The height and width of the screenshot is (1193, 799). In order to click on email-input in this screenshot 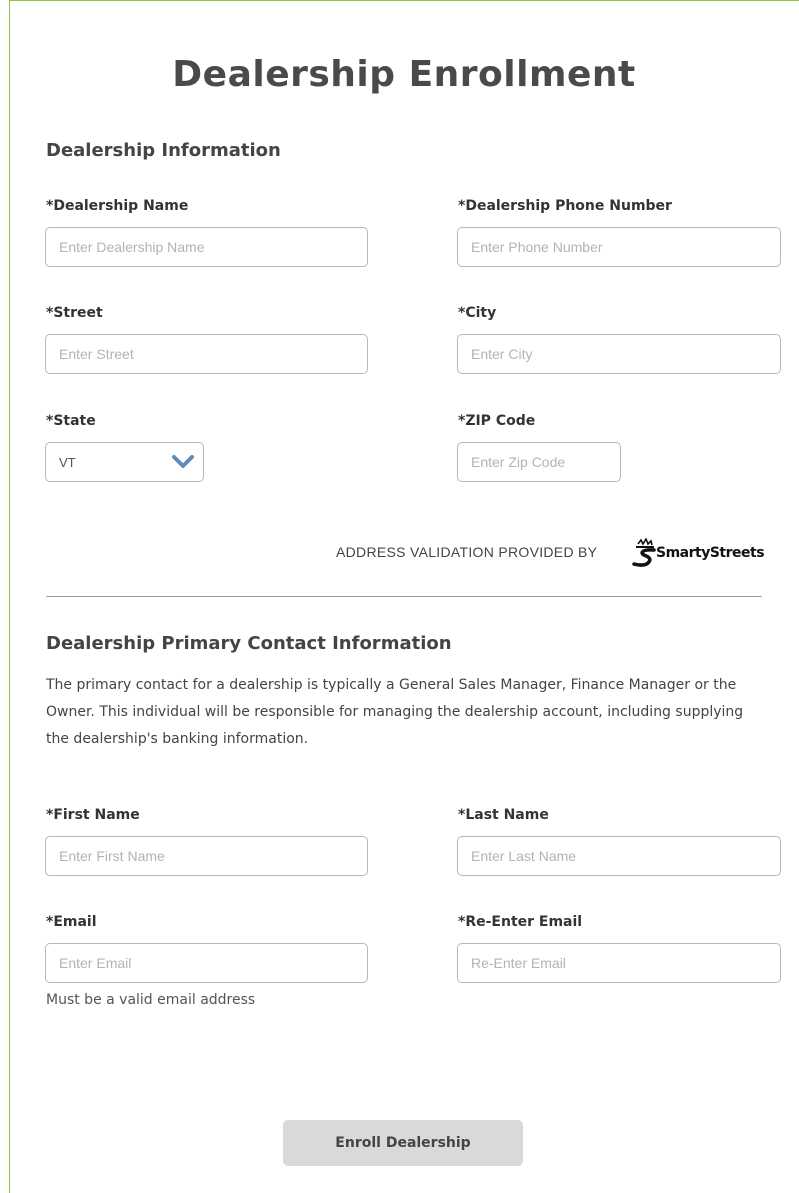, I will do `click(206, 963)`.